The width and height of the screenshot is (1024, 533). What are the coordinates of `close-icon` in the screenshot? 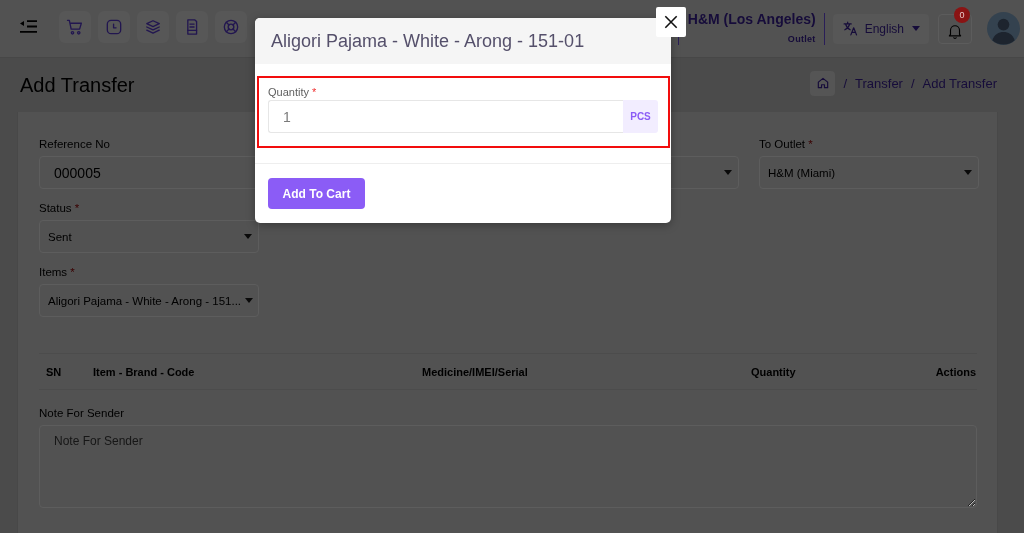 It's located at (671, 22).